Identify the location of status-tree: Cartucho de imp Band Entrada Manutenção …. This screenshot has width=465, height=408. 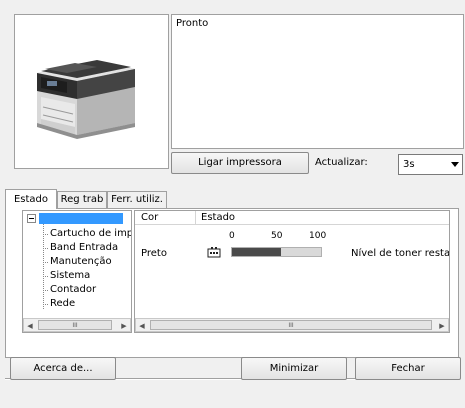
(77, 271).